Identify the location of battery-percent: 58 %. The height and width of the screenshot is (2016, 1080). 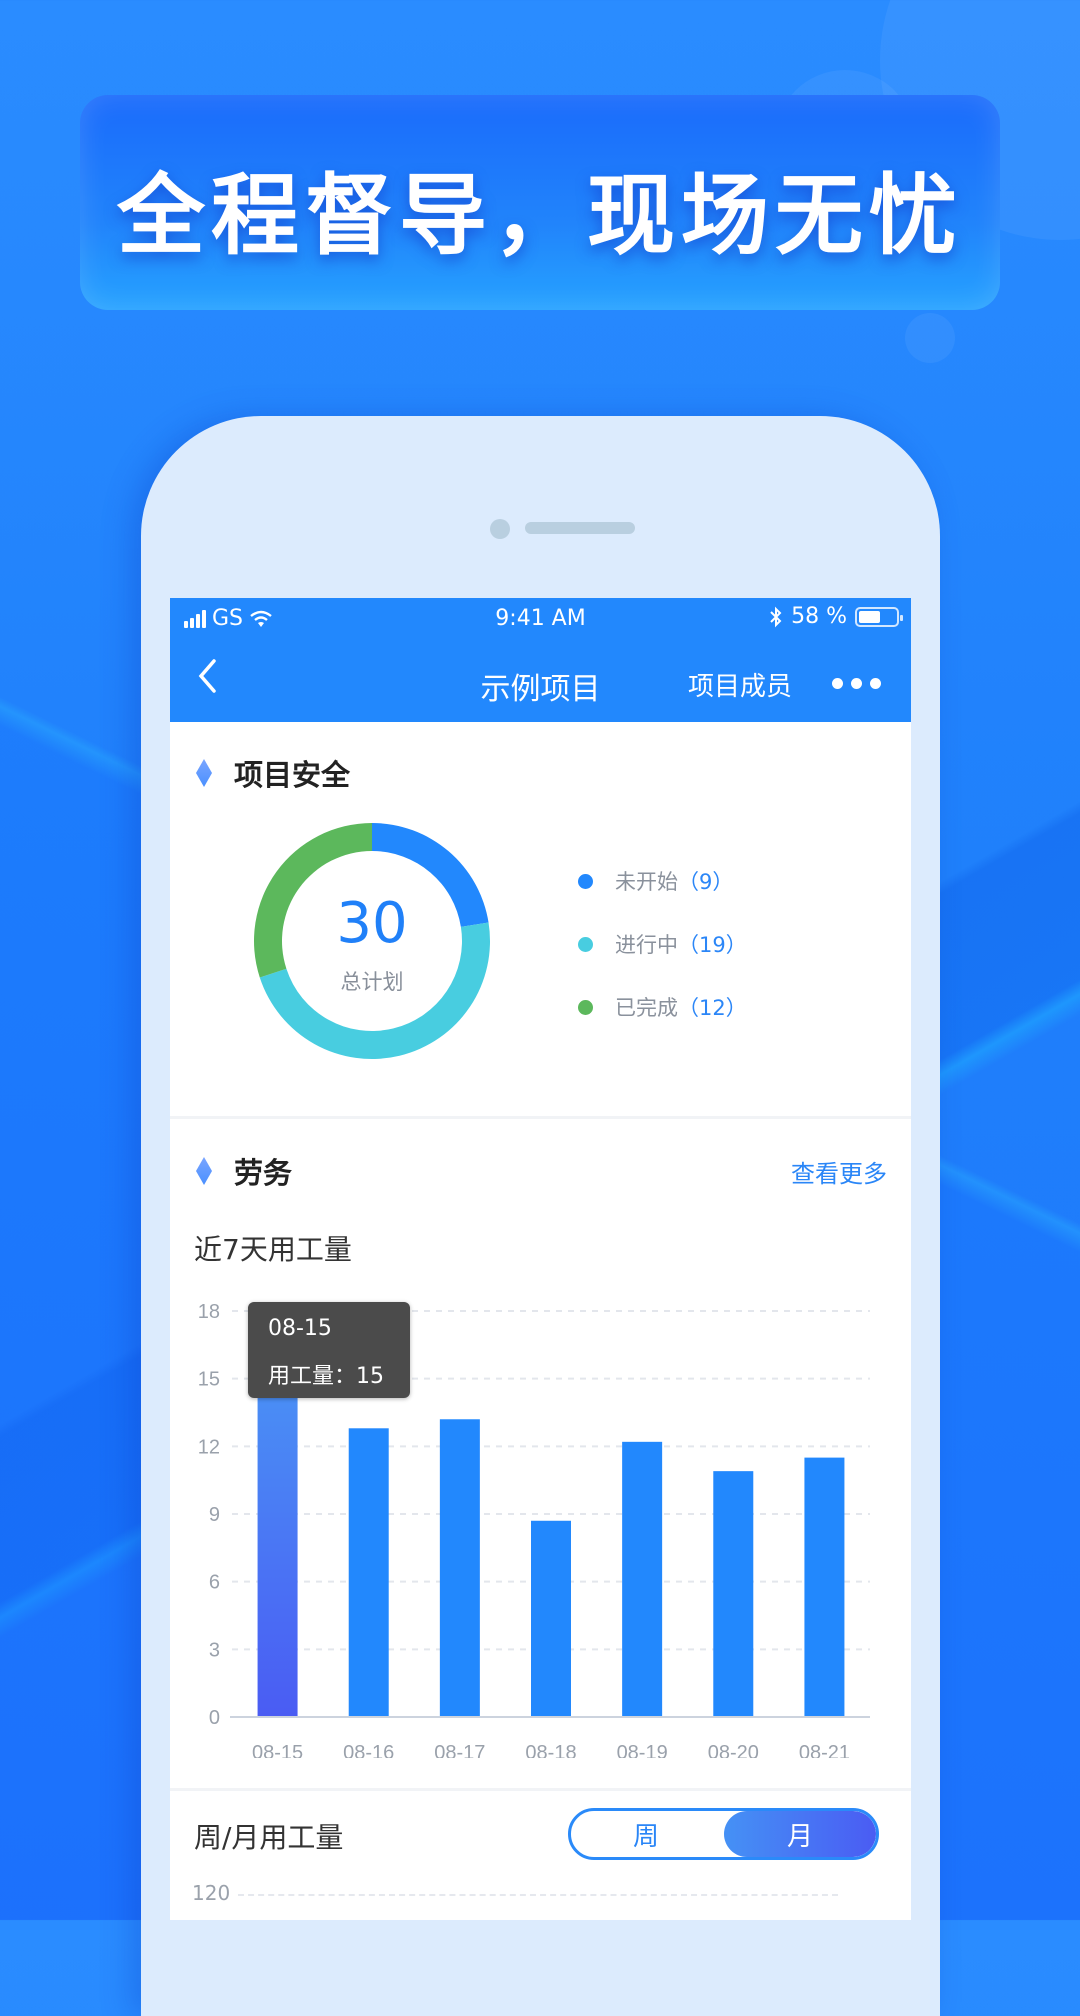
(819, 616).